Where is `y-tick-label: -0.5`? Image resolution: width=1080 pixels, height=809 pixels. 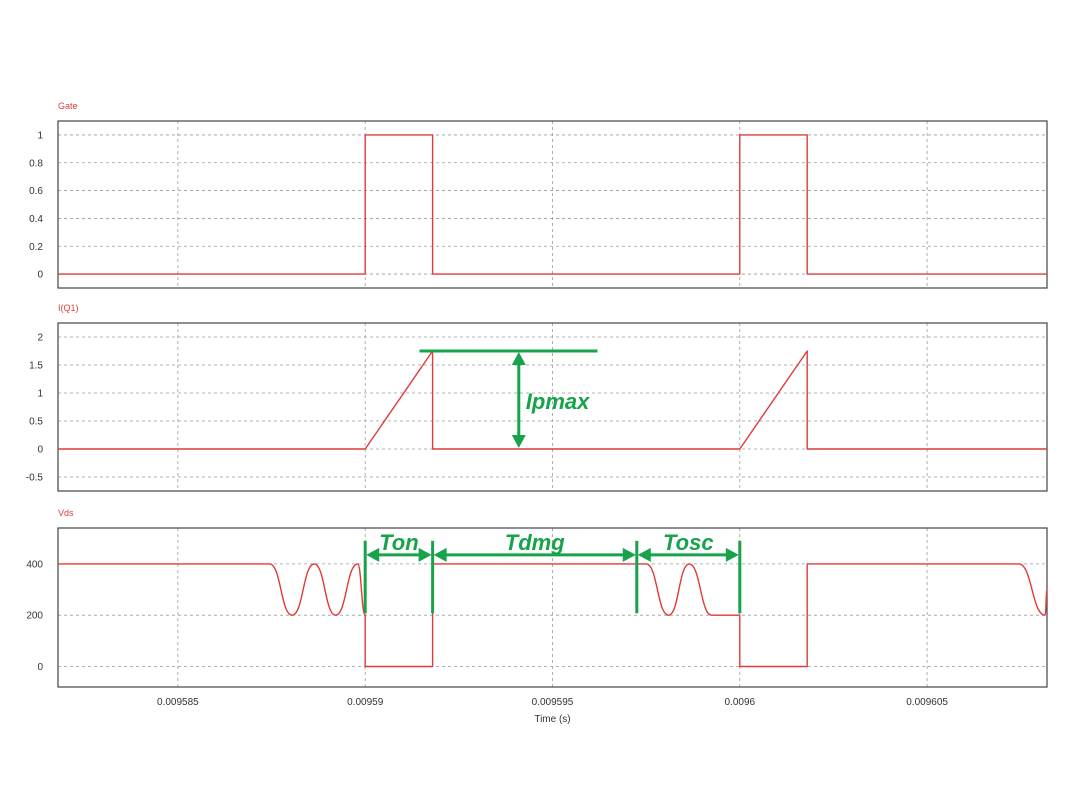 y-tick-label: -0.5 is located at coordinates (35, 478).